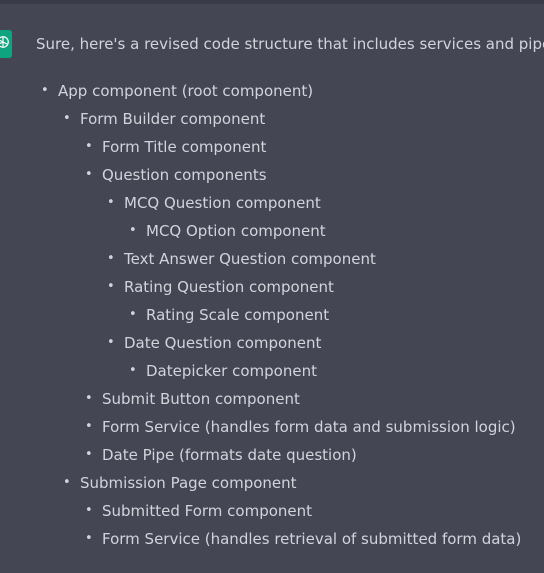 The image size is (544, 573). I want to click on tree-item: • Datepicker component, so click(272, 373).